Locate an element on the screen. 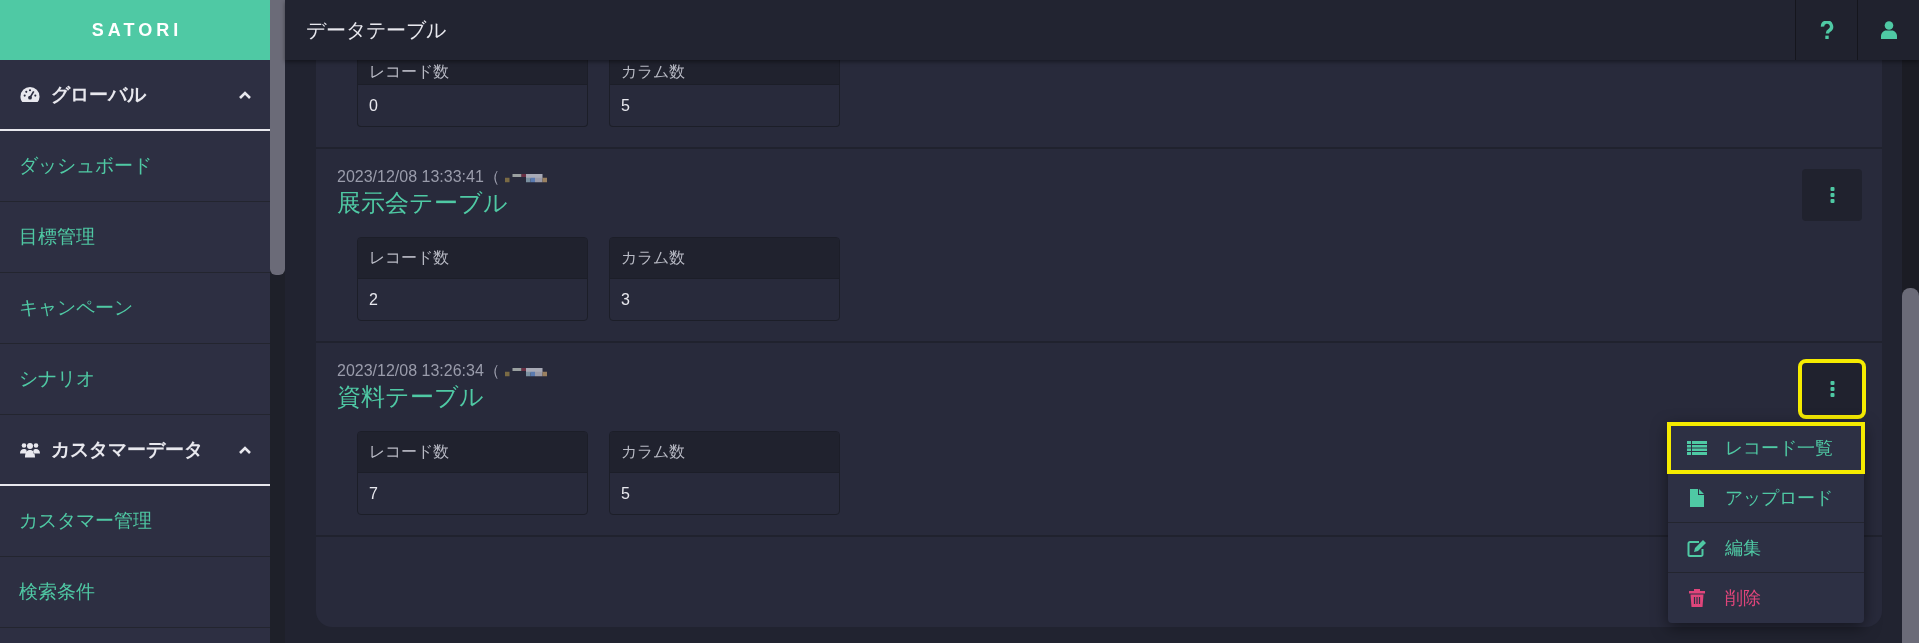  menu-item: 編集 is located at coordinates (1766, 548).